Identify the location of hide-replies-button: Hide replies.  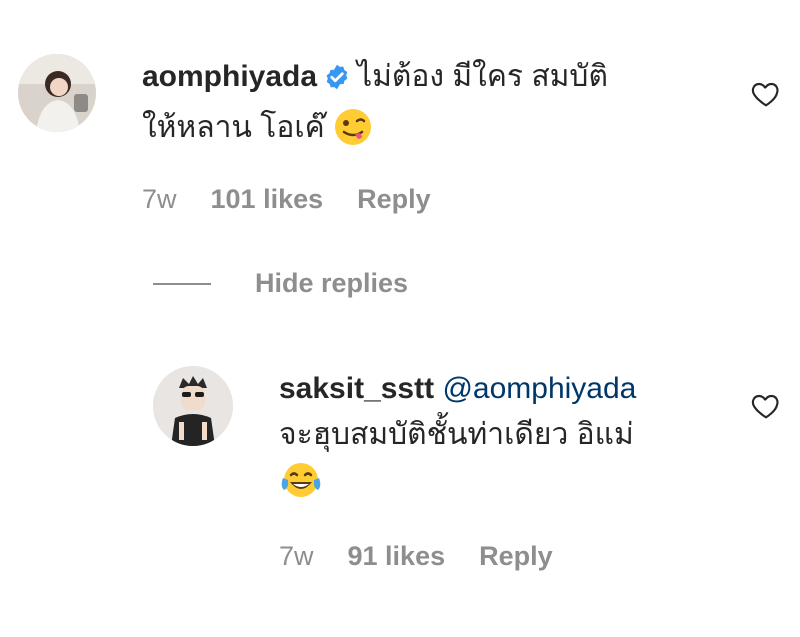
(280, 283).